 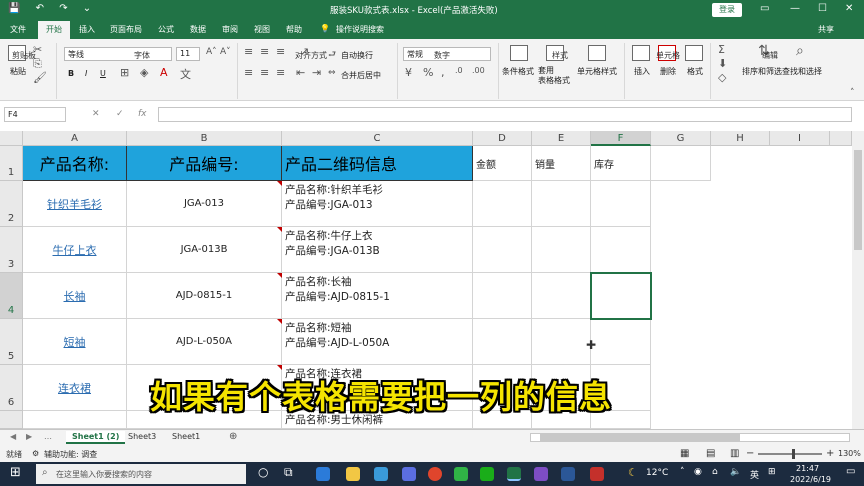 I want to click on align-center-icon: ≡, so click(x=264, y=72).